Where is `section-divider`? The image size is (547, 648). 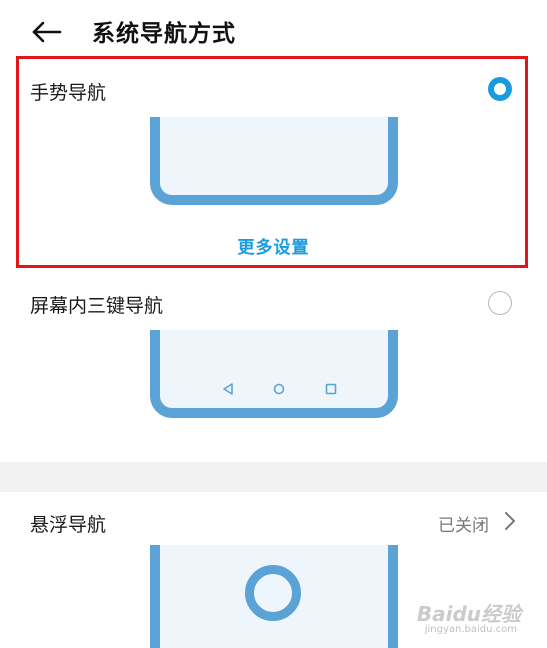 section-divider is located at coordinates (273, 477).